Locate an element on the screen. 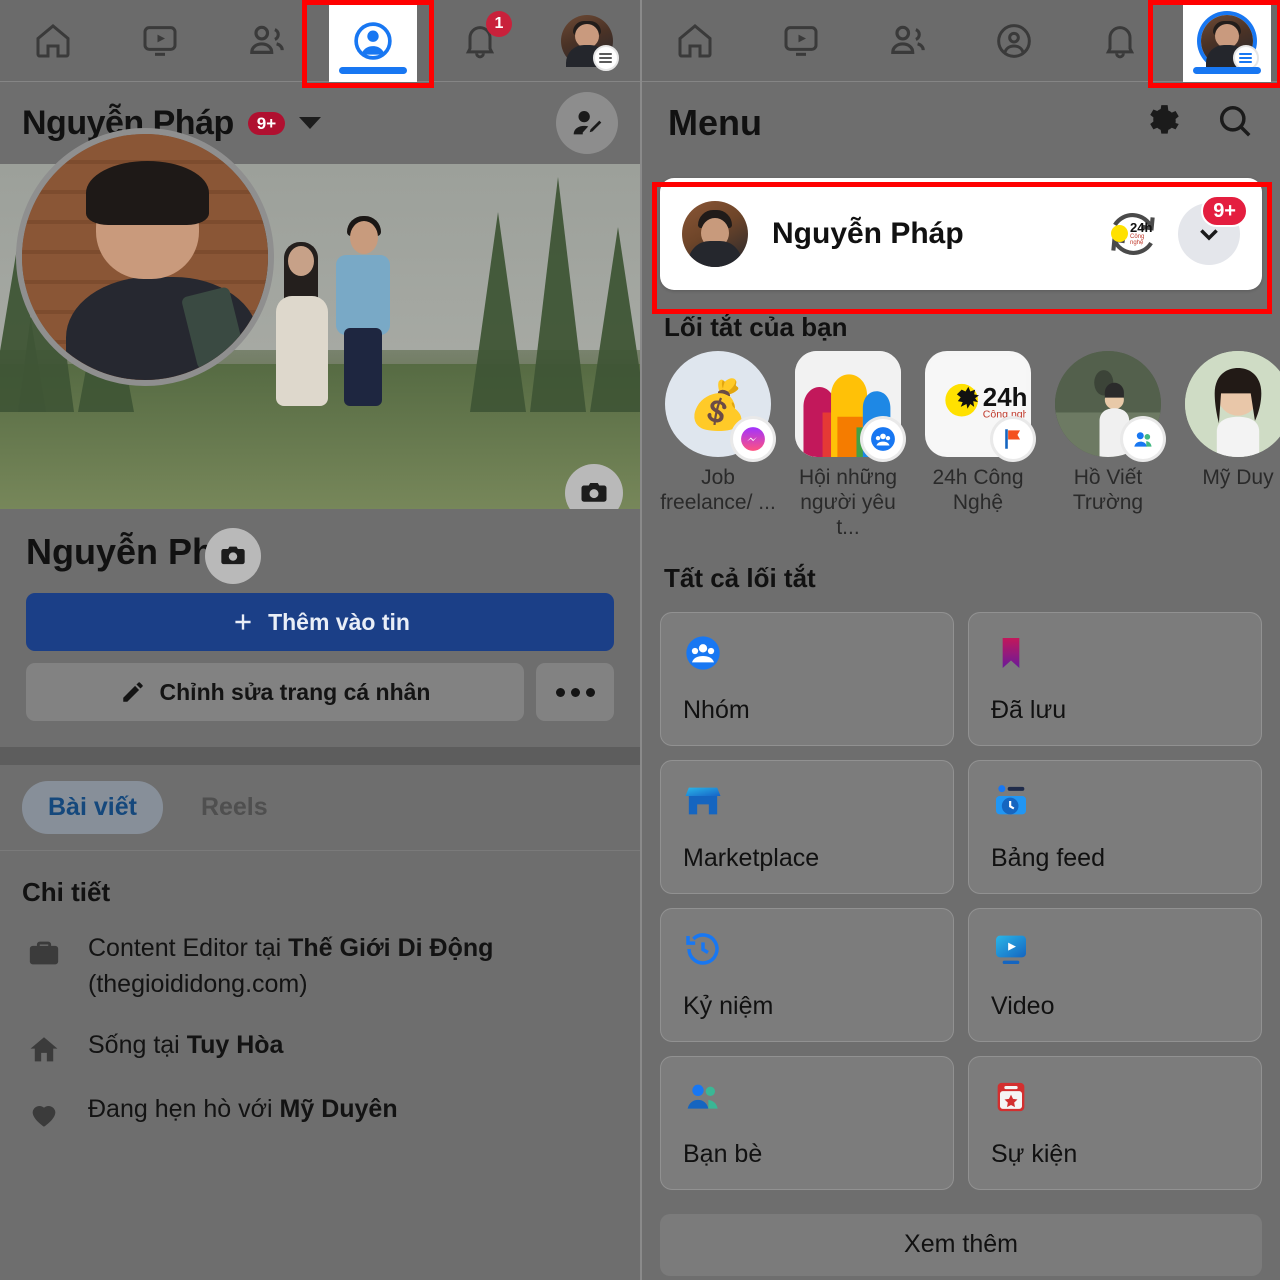 Image resolution: width=1280 pixels, height=1280 pixels. gear-icon is located at coordinates (1161, 123).